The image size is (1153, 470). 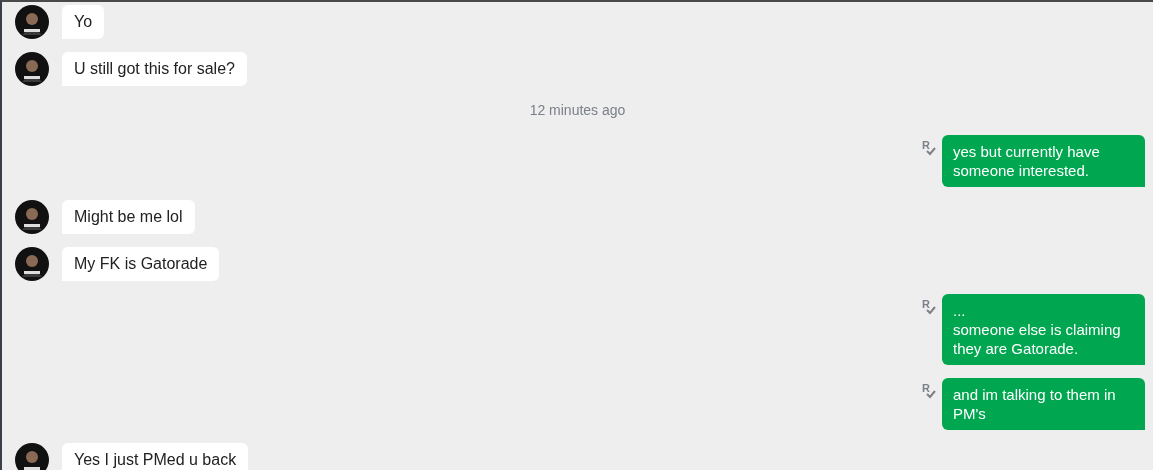 What do you see at coordinates (1043, 161) in the screenshot?
I see `outgoing-message: yes but currently have someone interested.` at bounding box center [1043, 161].